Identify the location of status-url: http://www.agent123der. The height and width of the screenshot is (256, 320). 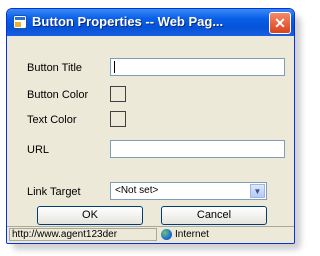
(83, 234).